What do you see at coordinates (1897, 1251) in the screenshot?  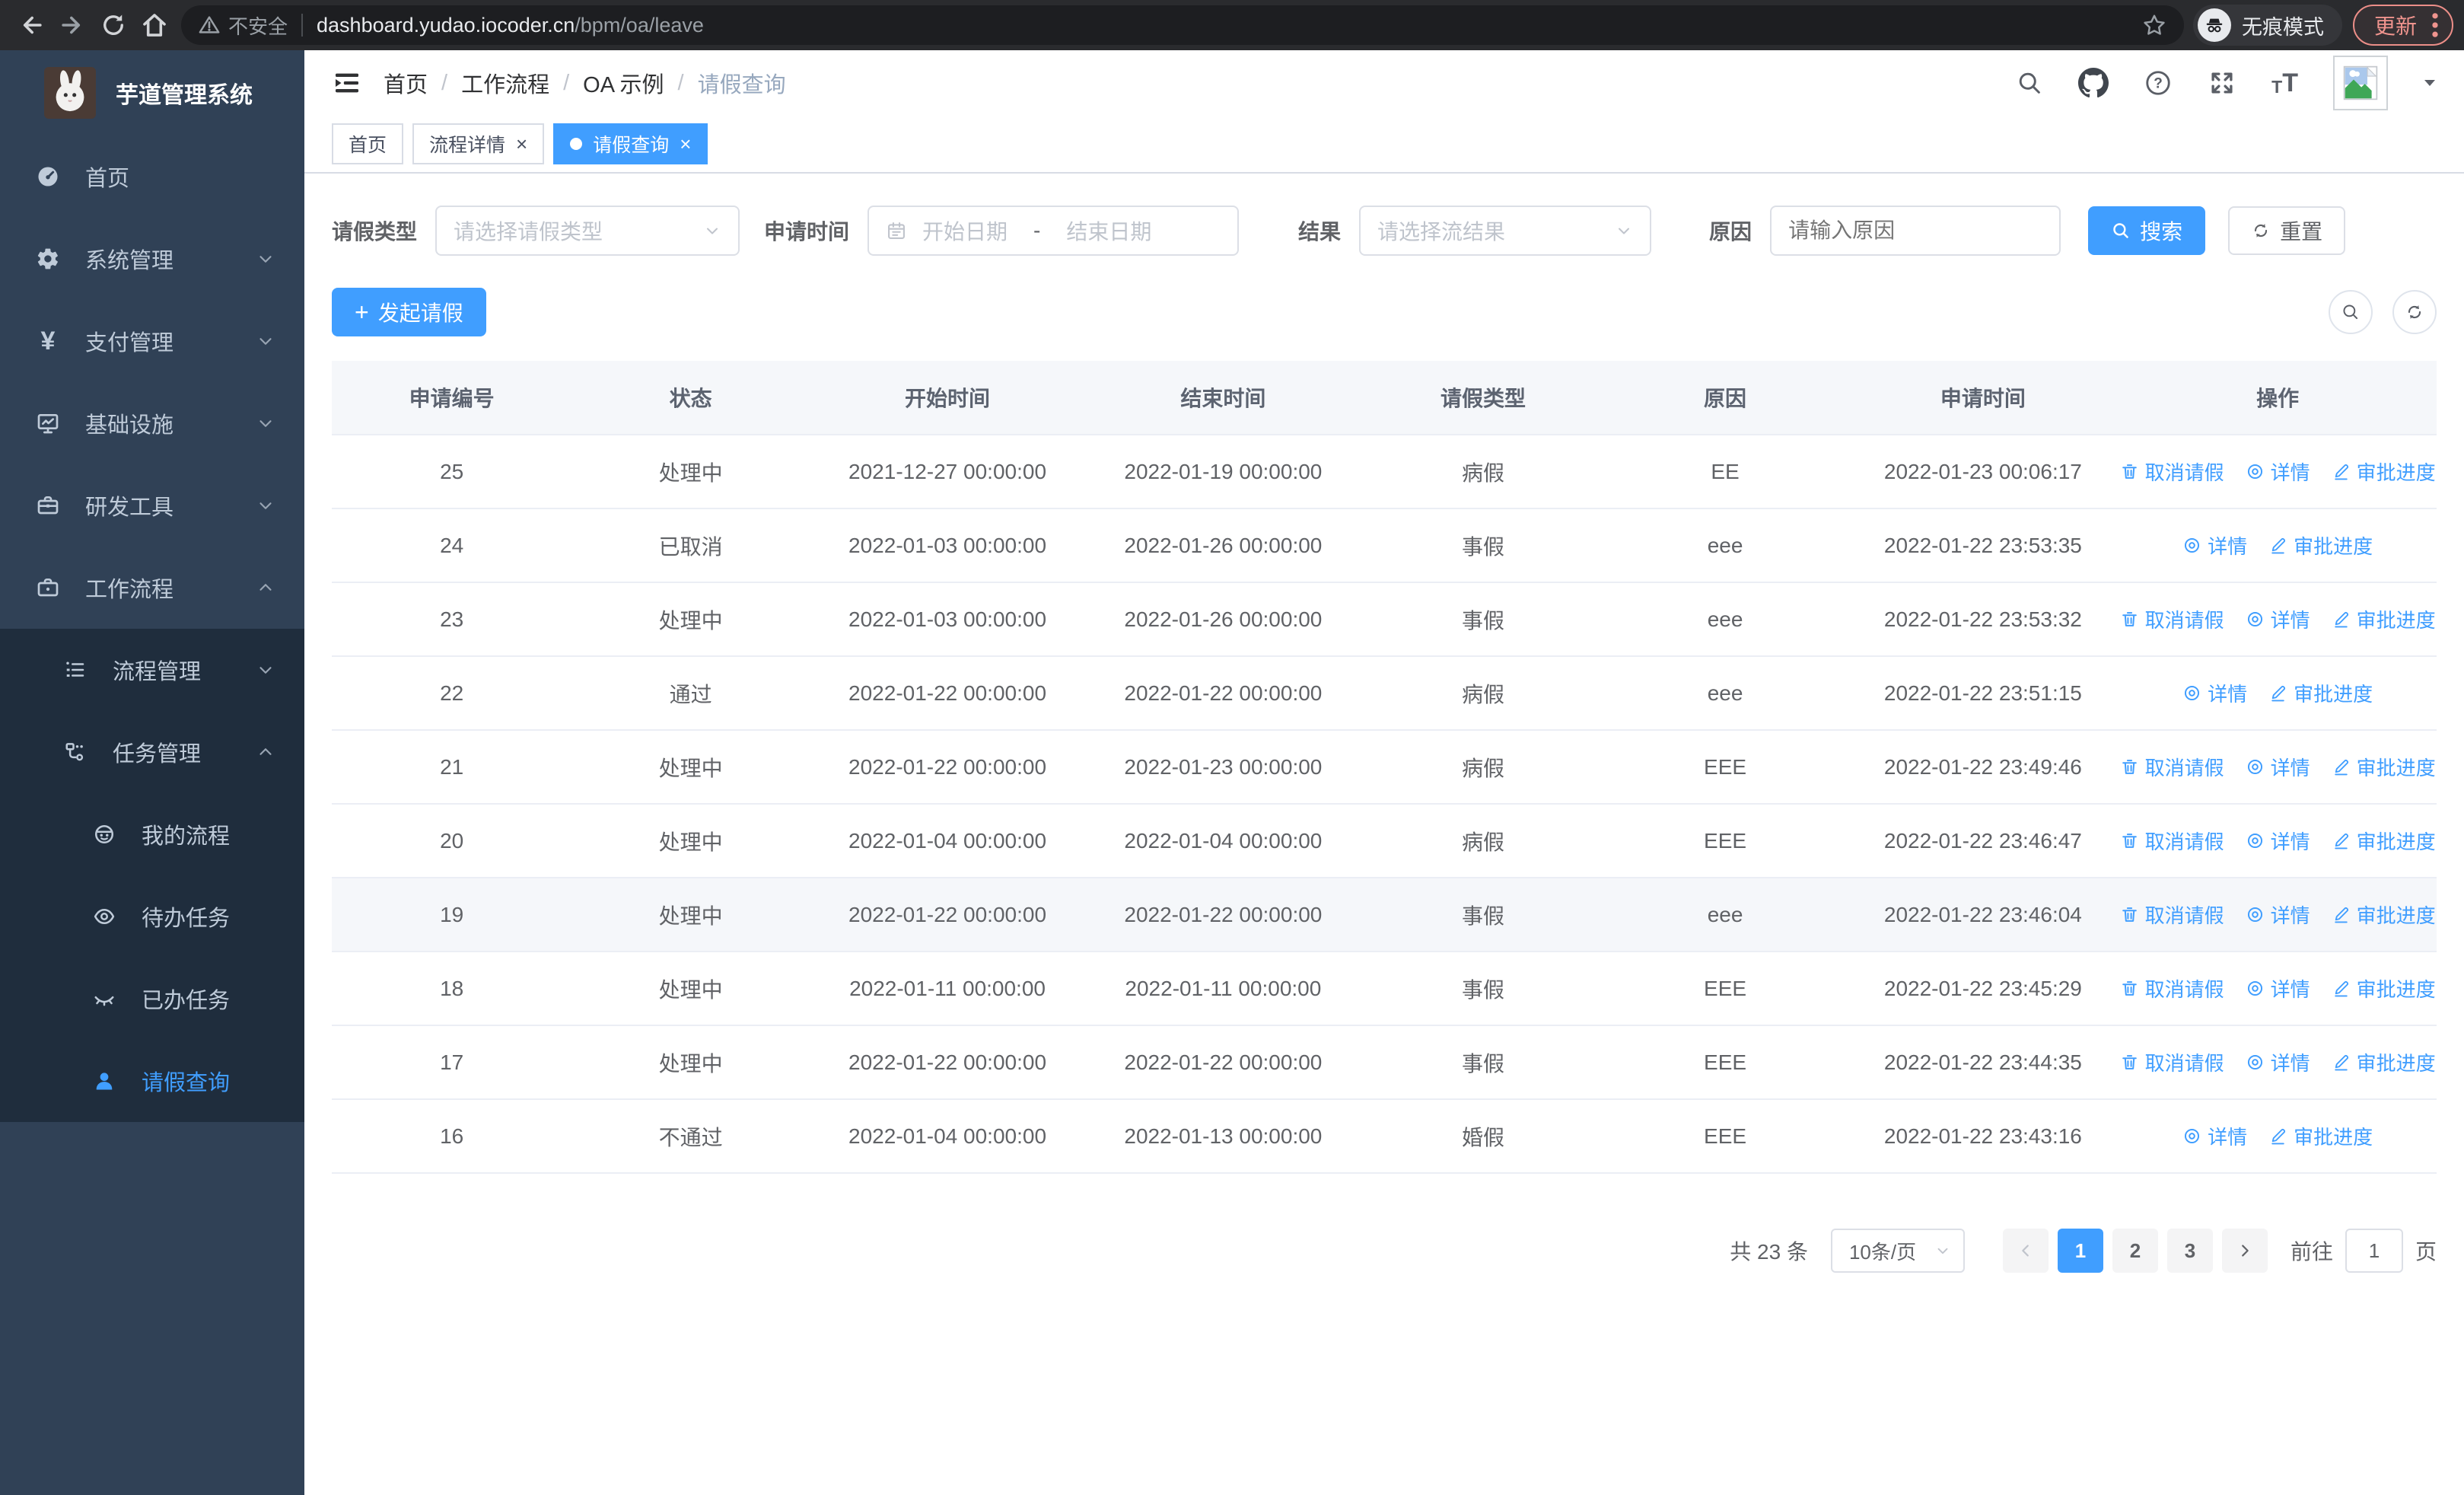 I see `page-size-select: 10条/页` at bounding box center [1897, 1251].